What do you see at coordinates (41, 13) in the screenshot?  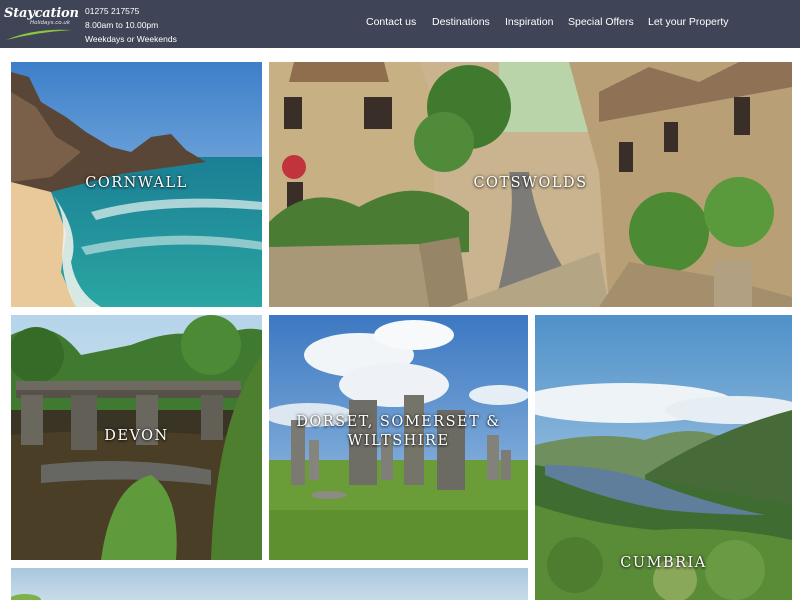 I see `logo-text: Staycation` at bounding box center [41, 13].